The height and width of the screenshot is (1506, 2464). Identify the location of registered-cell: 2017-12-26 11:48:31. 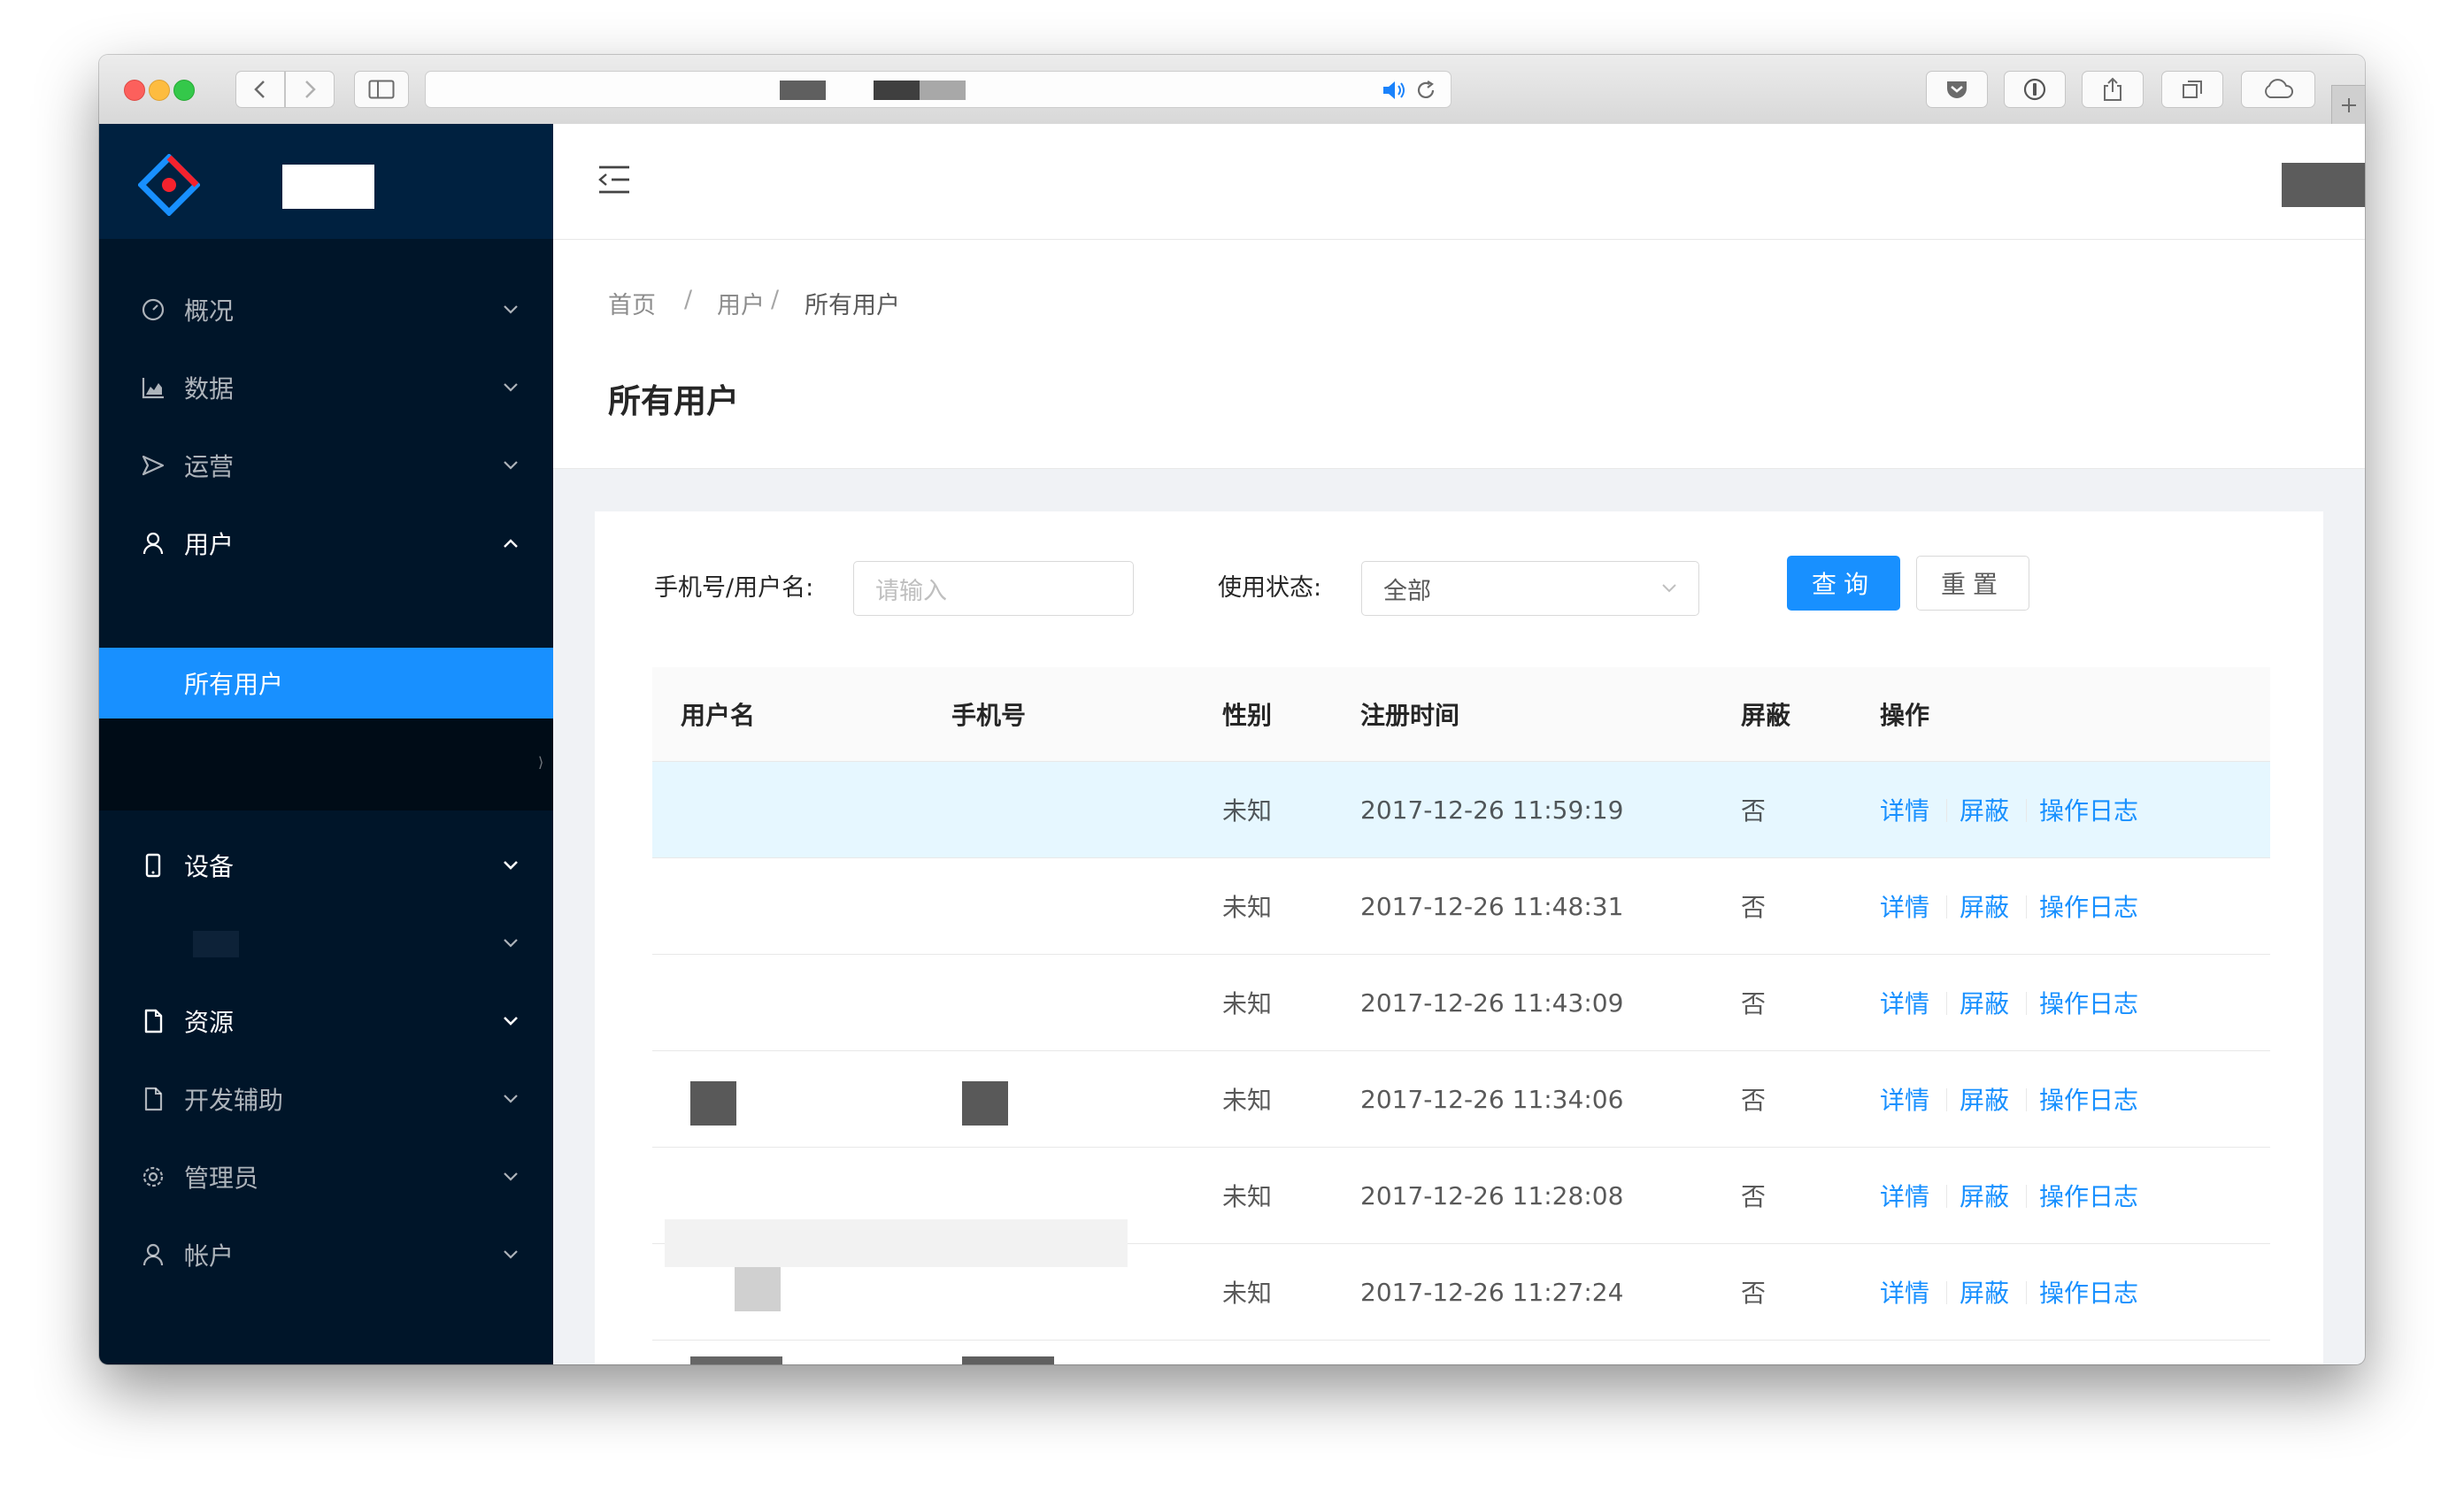
(1492, 906).